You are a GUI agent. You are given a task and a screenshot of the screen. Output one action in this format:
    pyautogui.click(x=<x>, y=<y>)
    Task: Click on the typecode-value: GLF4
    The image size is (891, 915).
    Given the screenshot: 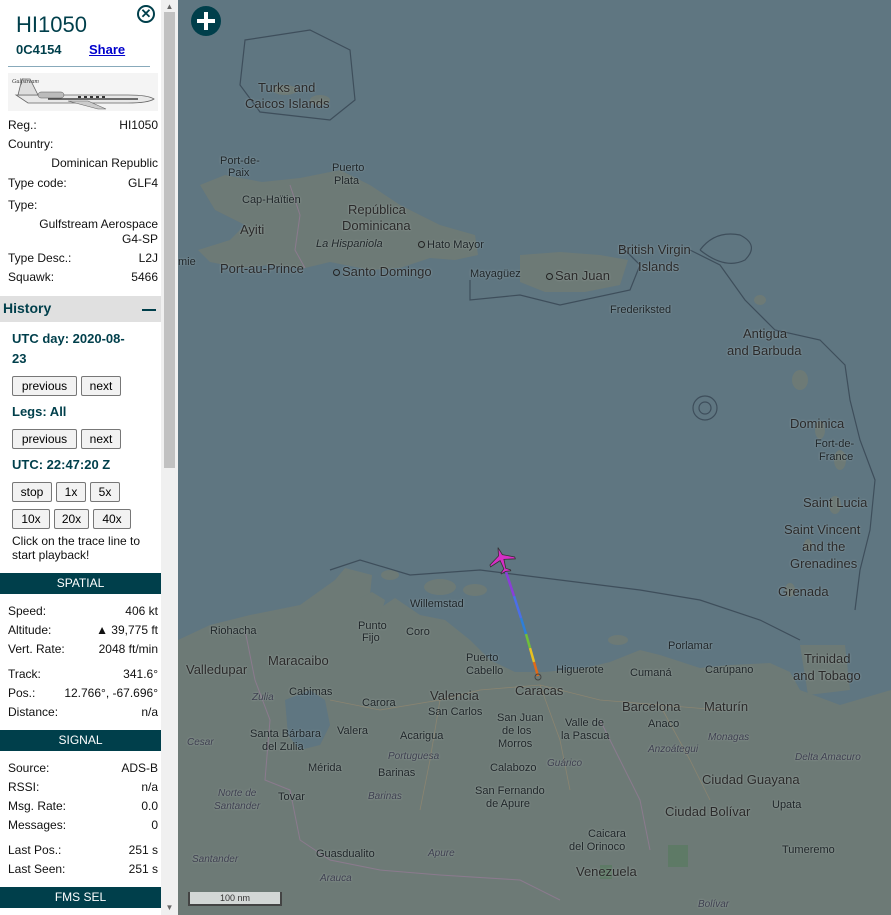 What is the action you would take?
    pyautogui.click(x=142, y=183)
    